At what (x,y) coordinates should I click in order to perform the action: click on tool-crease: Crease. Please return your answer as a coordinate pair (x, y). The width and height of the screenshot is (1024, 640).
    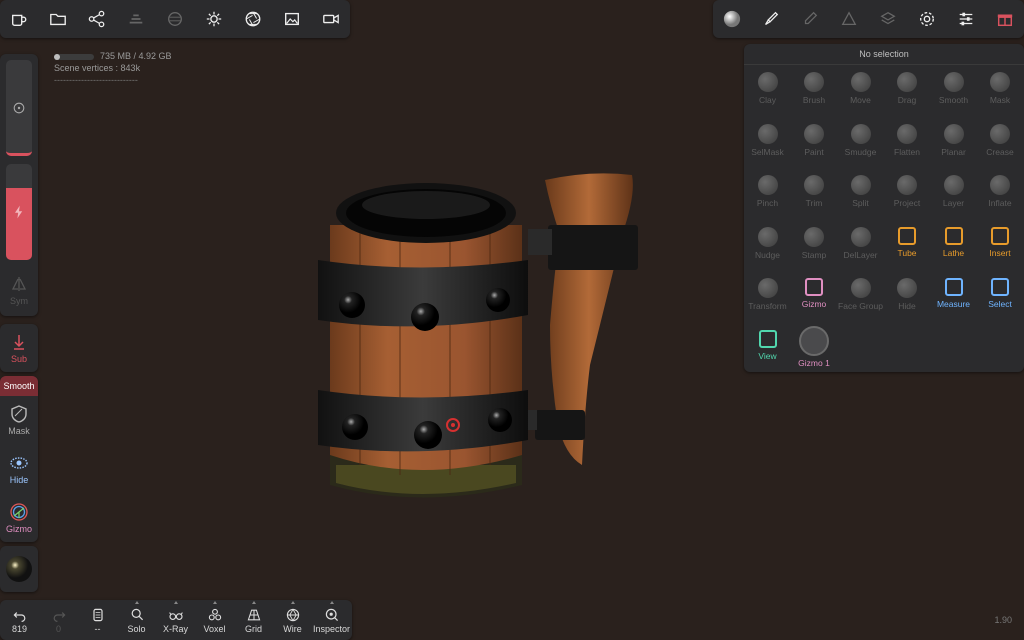
    Looking at the image, I should click on (1000, 145).